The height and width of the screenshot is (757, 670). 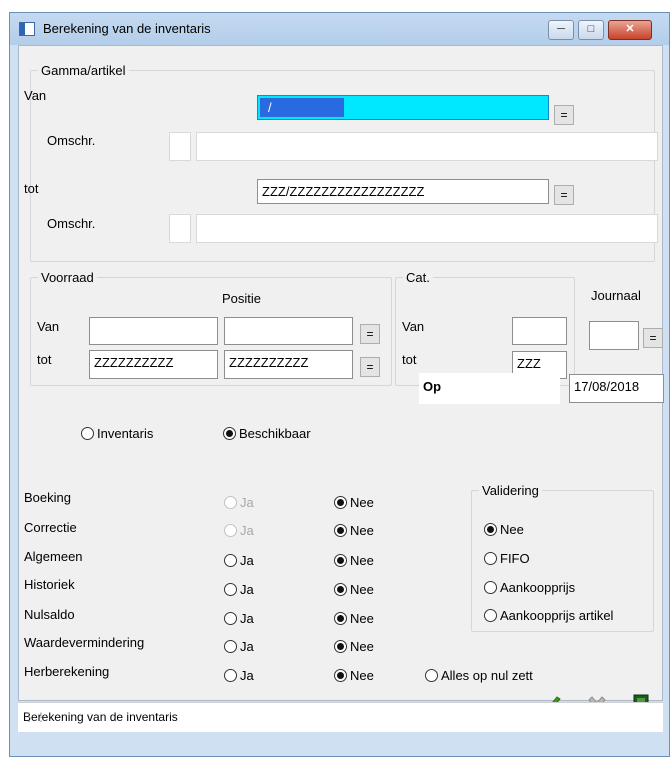 What do you see at coordinates (548, 615) in the screenshot?
I see `validering-aankoopprijs-artikel-radio: Aankoopprijs artikel` at bounding box center [548, 615].